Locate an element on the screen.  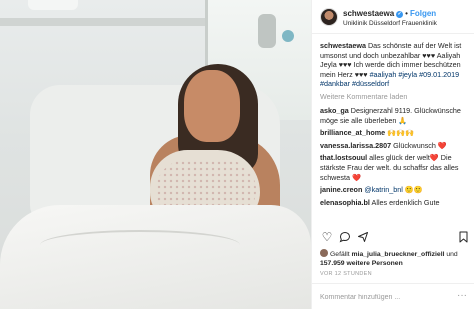
more-options-icon: ··· is located at coordinates (462, 295).